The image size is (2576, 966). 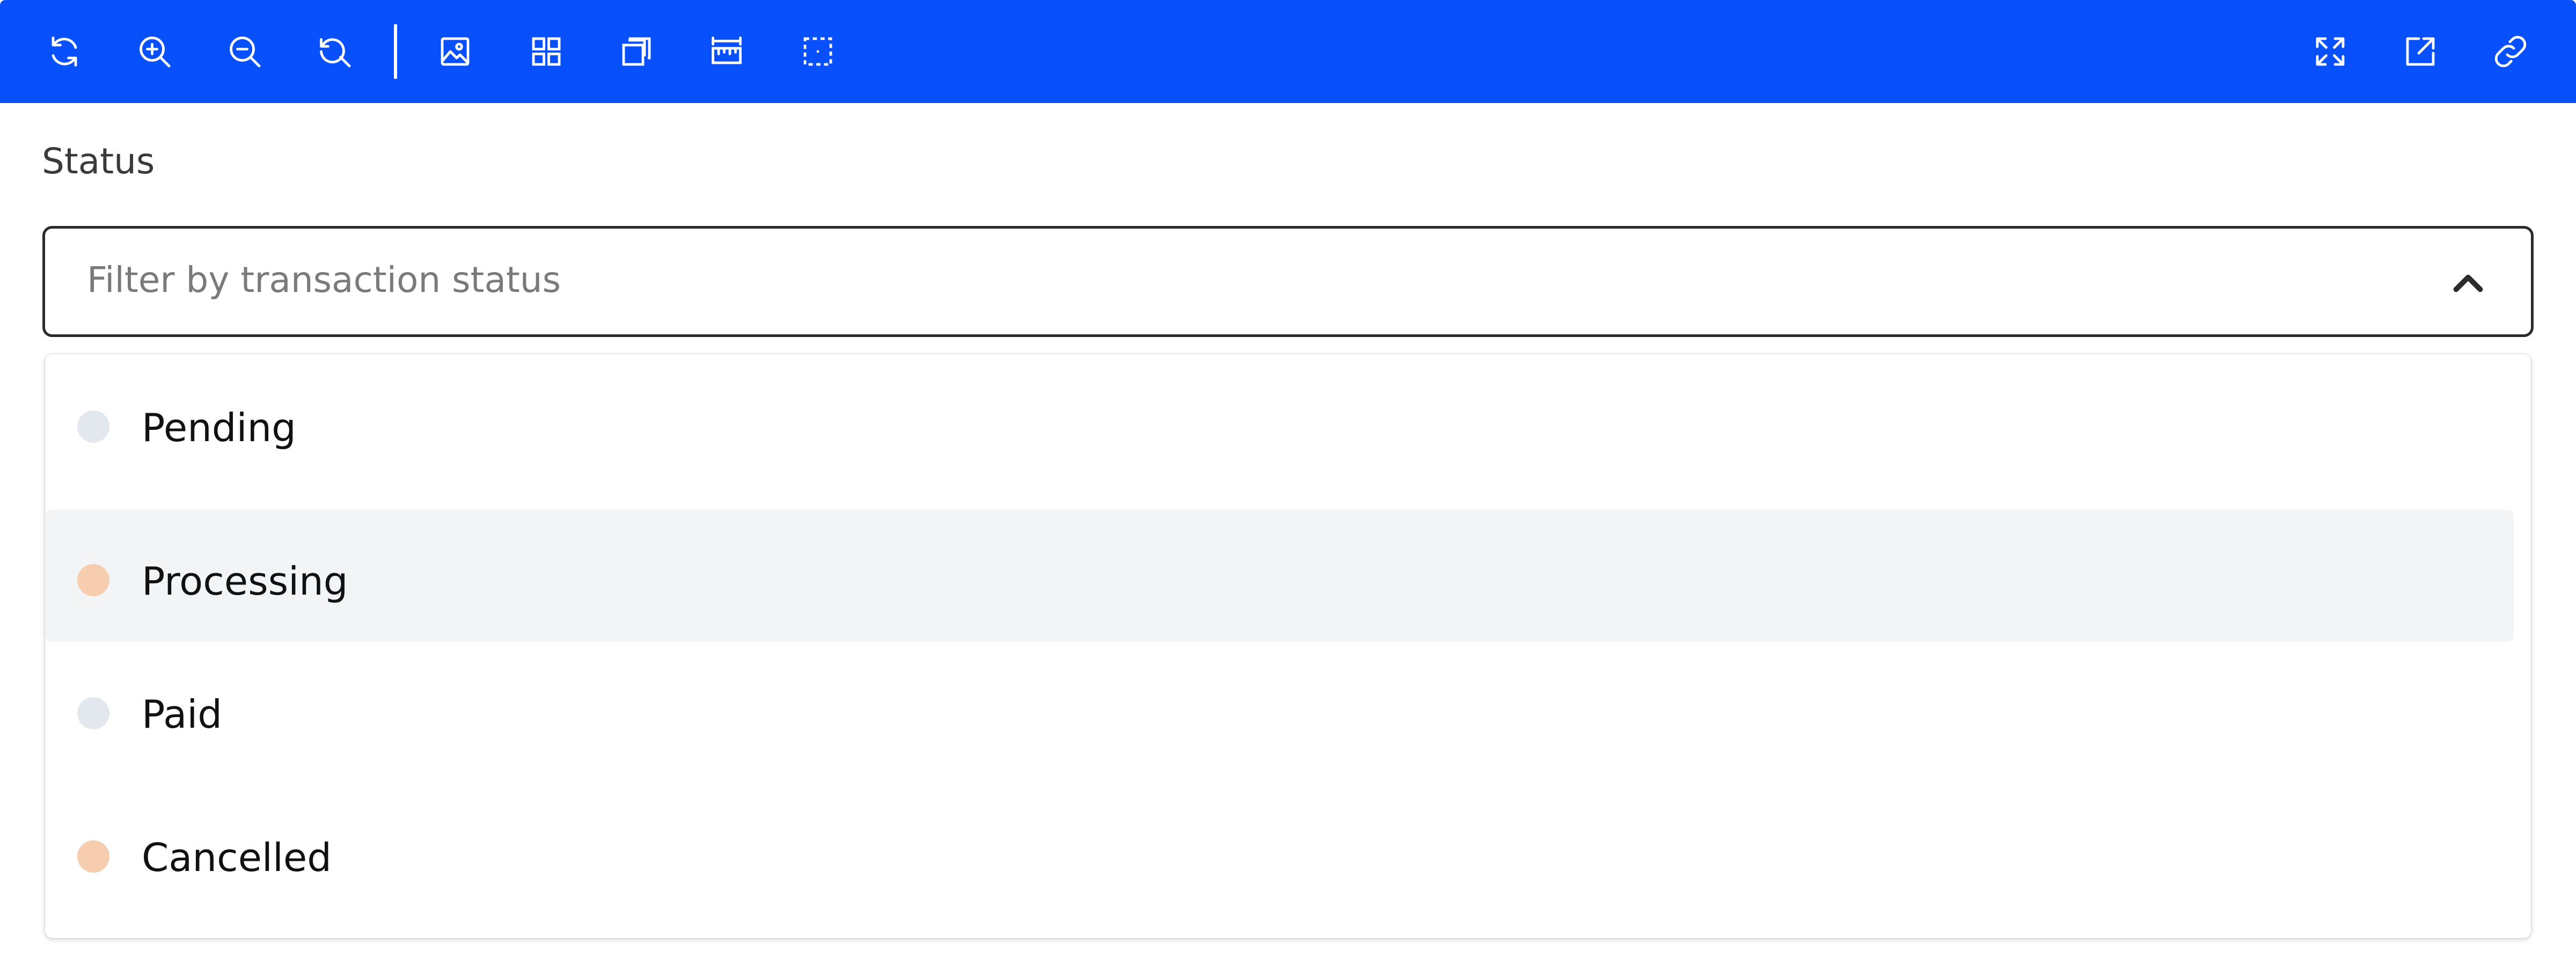 What do you see at coordinates (2510, 51) in the screenshot?
I see `copy-link-icon` at bounding box center [2510, 51].